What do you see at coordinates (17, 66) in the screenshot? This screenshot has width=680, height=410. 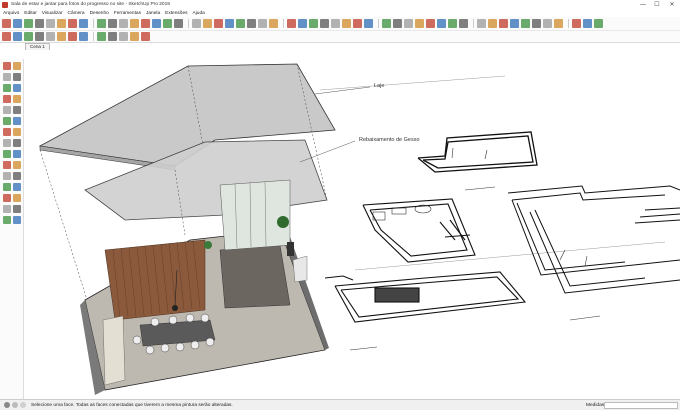 I see `paint-bucket-icon` at bounding box center [17, 66].